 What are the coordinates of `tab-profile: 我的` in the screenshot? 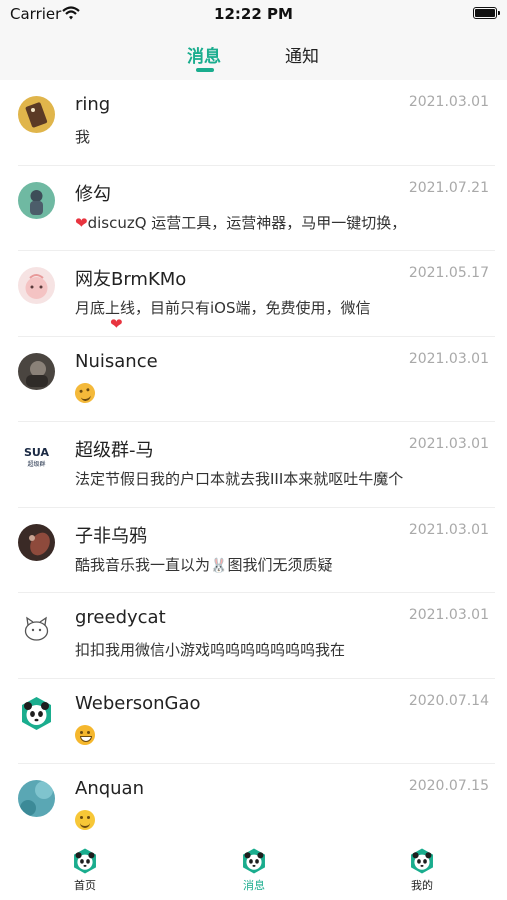 It's located at (422, 870).